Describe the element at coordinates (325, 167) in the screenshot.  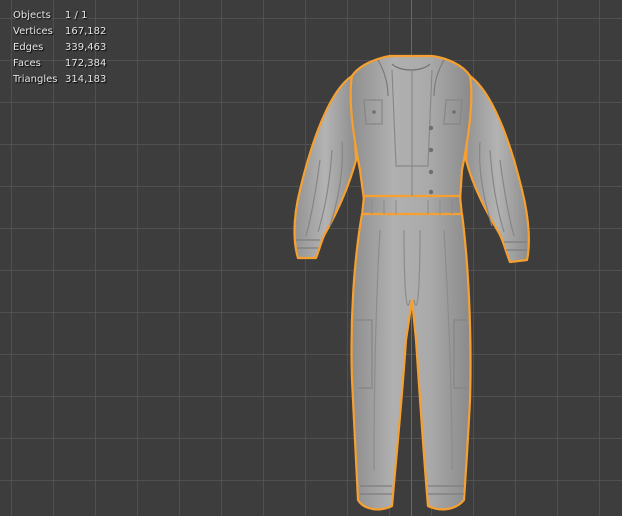
I see `left-sleeve` at that location.